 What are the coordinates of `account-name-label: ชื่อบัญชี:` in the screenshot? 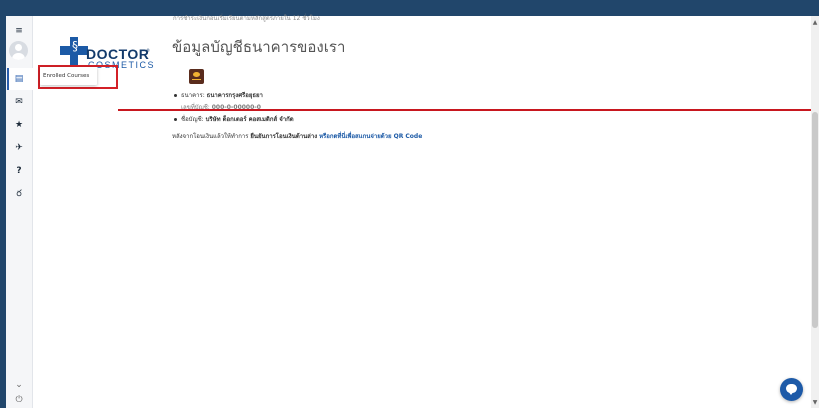 It's located at (193, 119).